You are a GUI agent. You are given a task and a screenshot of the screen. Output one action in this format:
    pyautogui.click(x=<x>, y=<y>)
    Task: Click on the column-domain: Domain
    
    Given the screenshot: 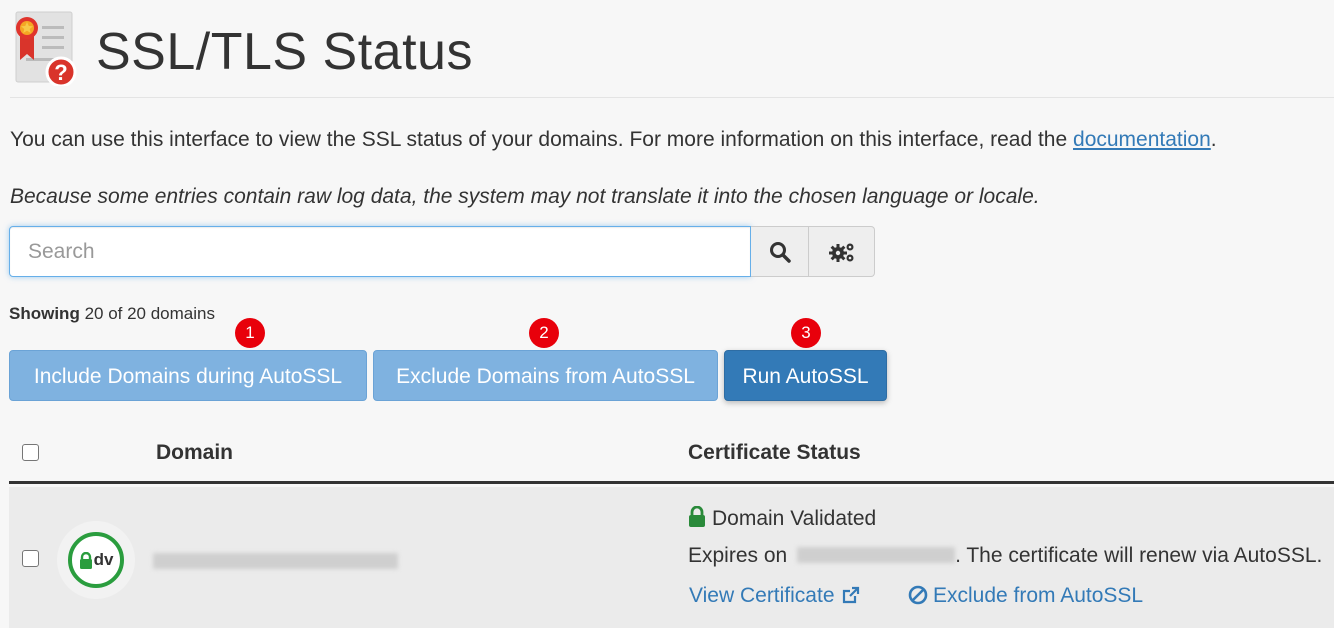 What is the action you would take?
    pyautogui.click(x=194, y=453)
    